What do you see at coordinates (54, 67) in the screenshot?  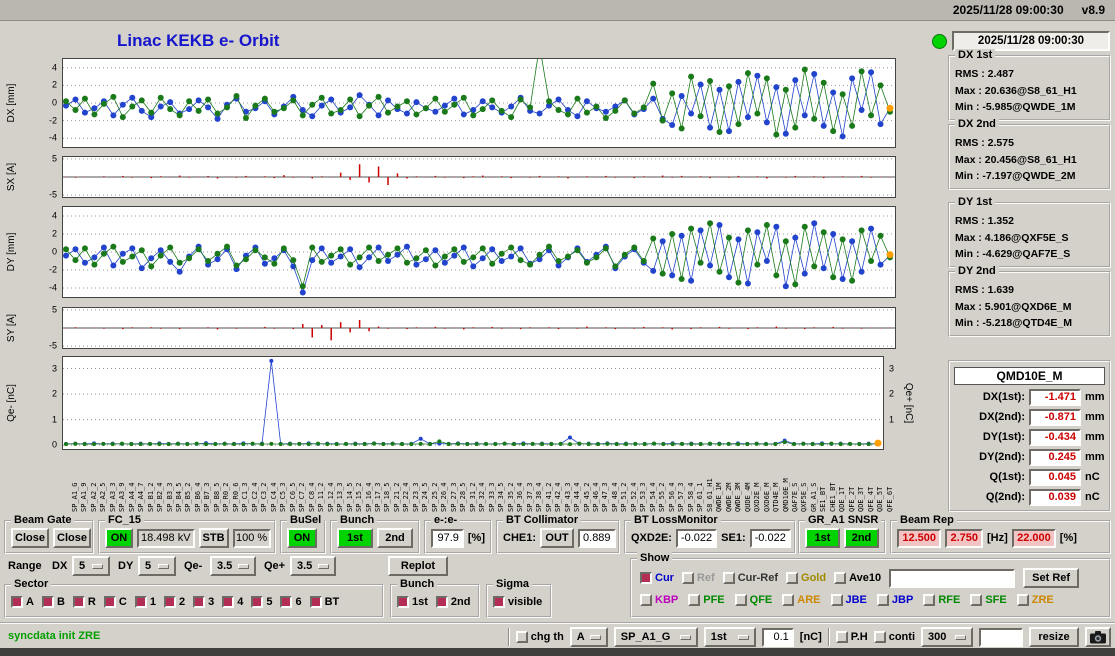 I see `tick-label: 4` at bounding box center [54, 67].